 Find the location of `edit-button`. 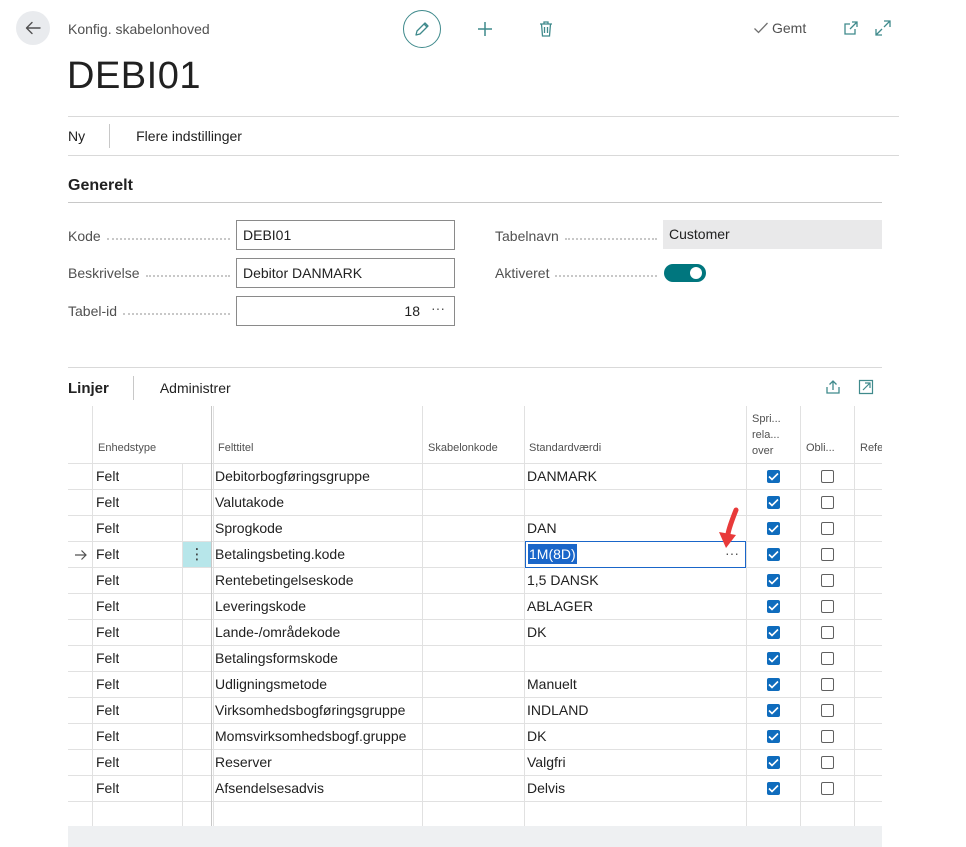

edit-button is located at coordinates (422, 29).